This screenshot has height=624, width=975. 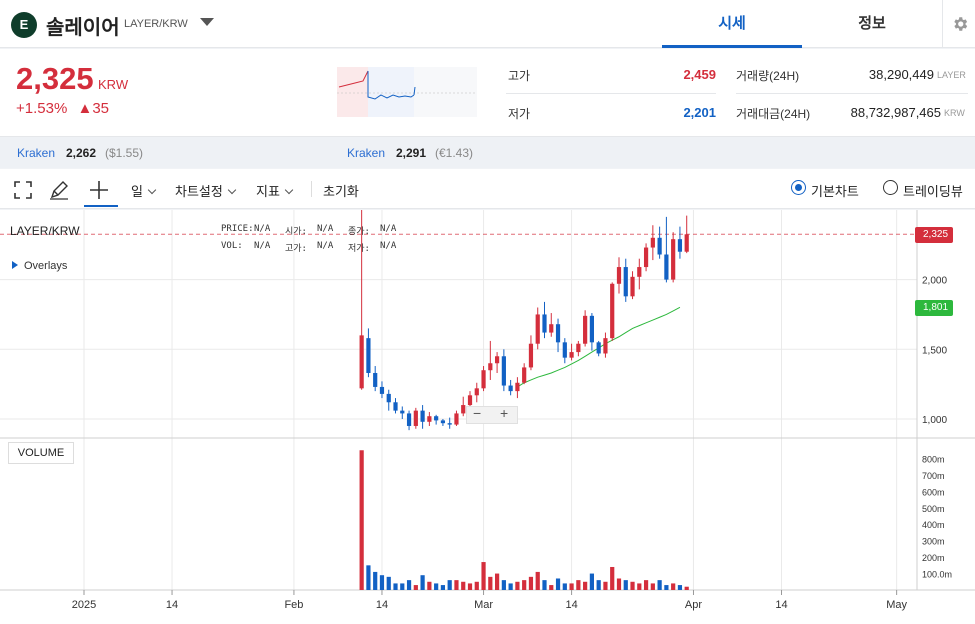 What do you see at coordinates (207, 22) in the screenshot?
I see `pair-dropdown-icon` at bounding box center [207, 22].